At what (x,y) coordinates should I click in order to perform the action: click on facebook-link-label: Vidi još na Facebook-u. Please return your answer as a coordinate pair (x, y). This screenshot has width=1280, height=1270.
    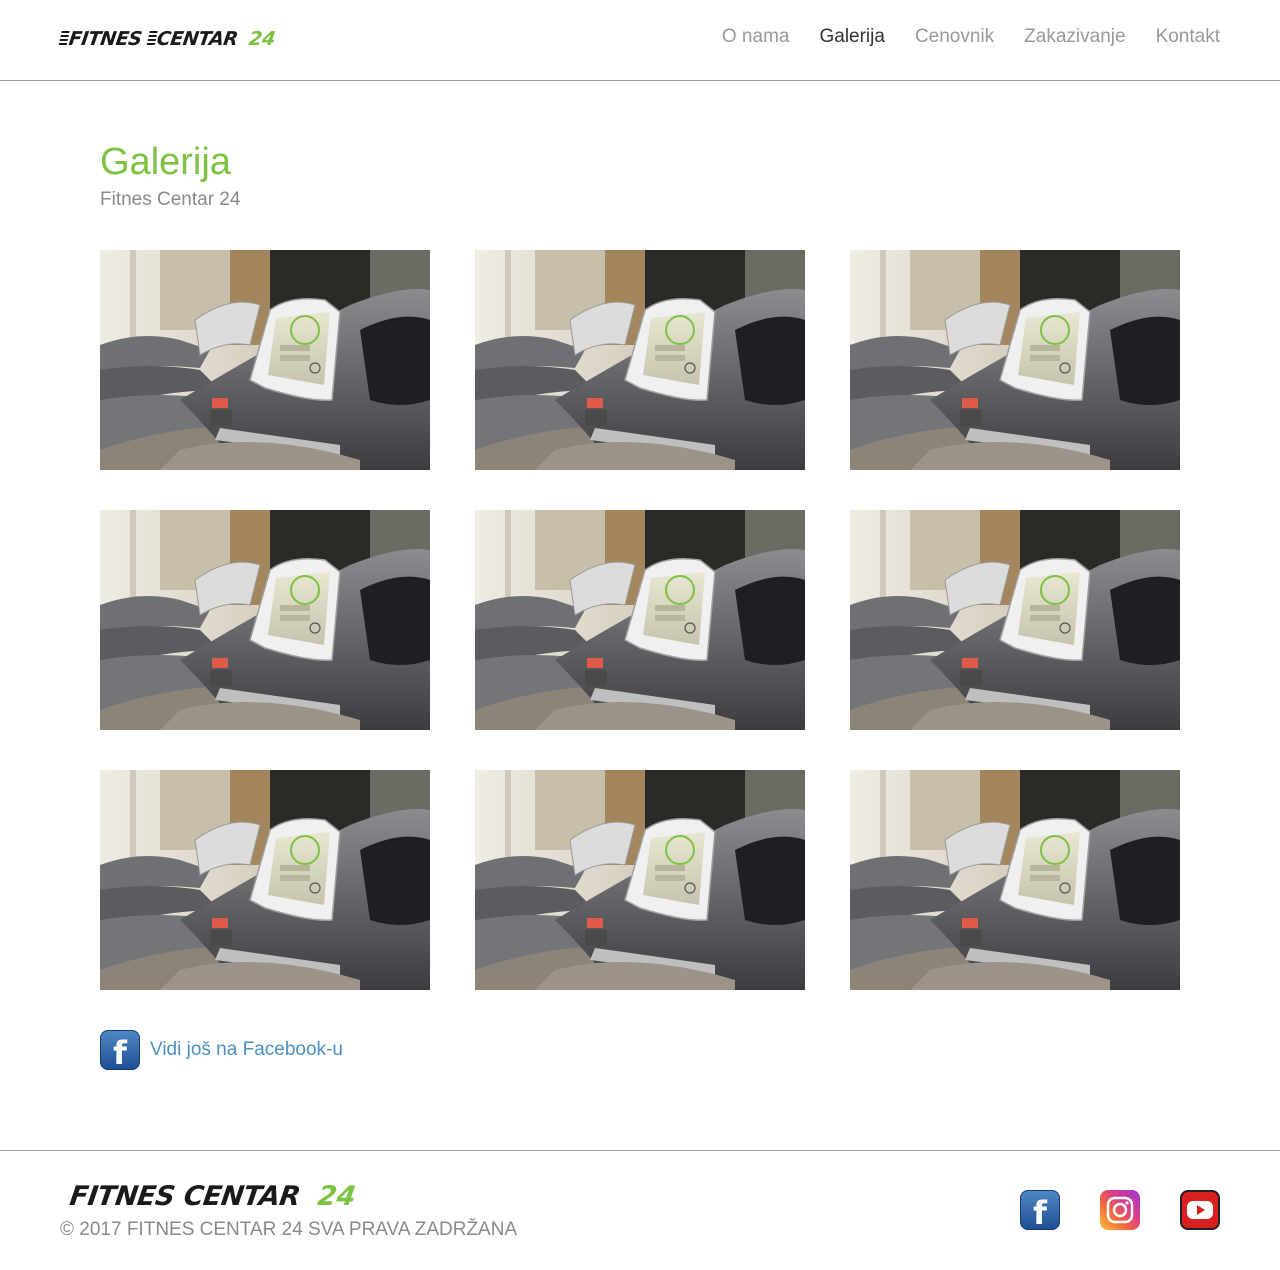
    Looking at the image, I should click on (246, 1049).